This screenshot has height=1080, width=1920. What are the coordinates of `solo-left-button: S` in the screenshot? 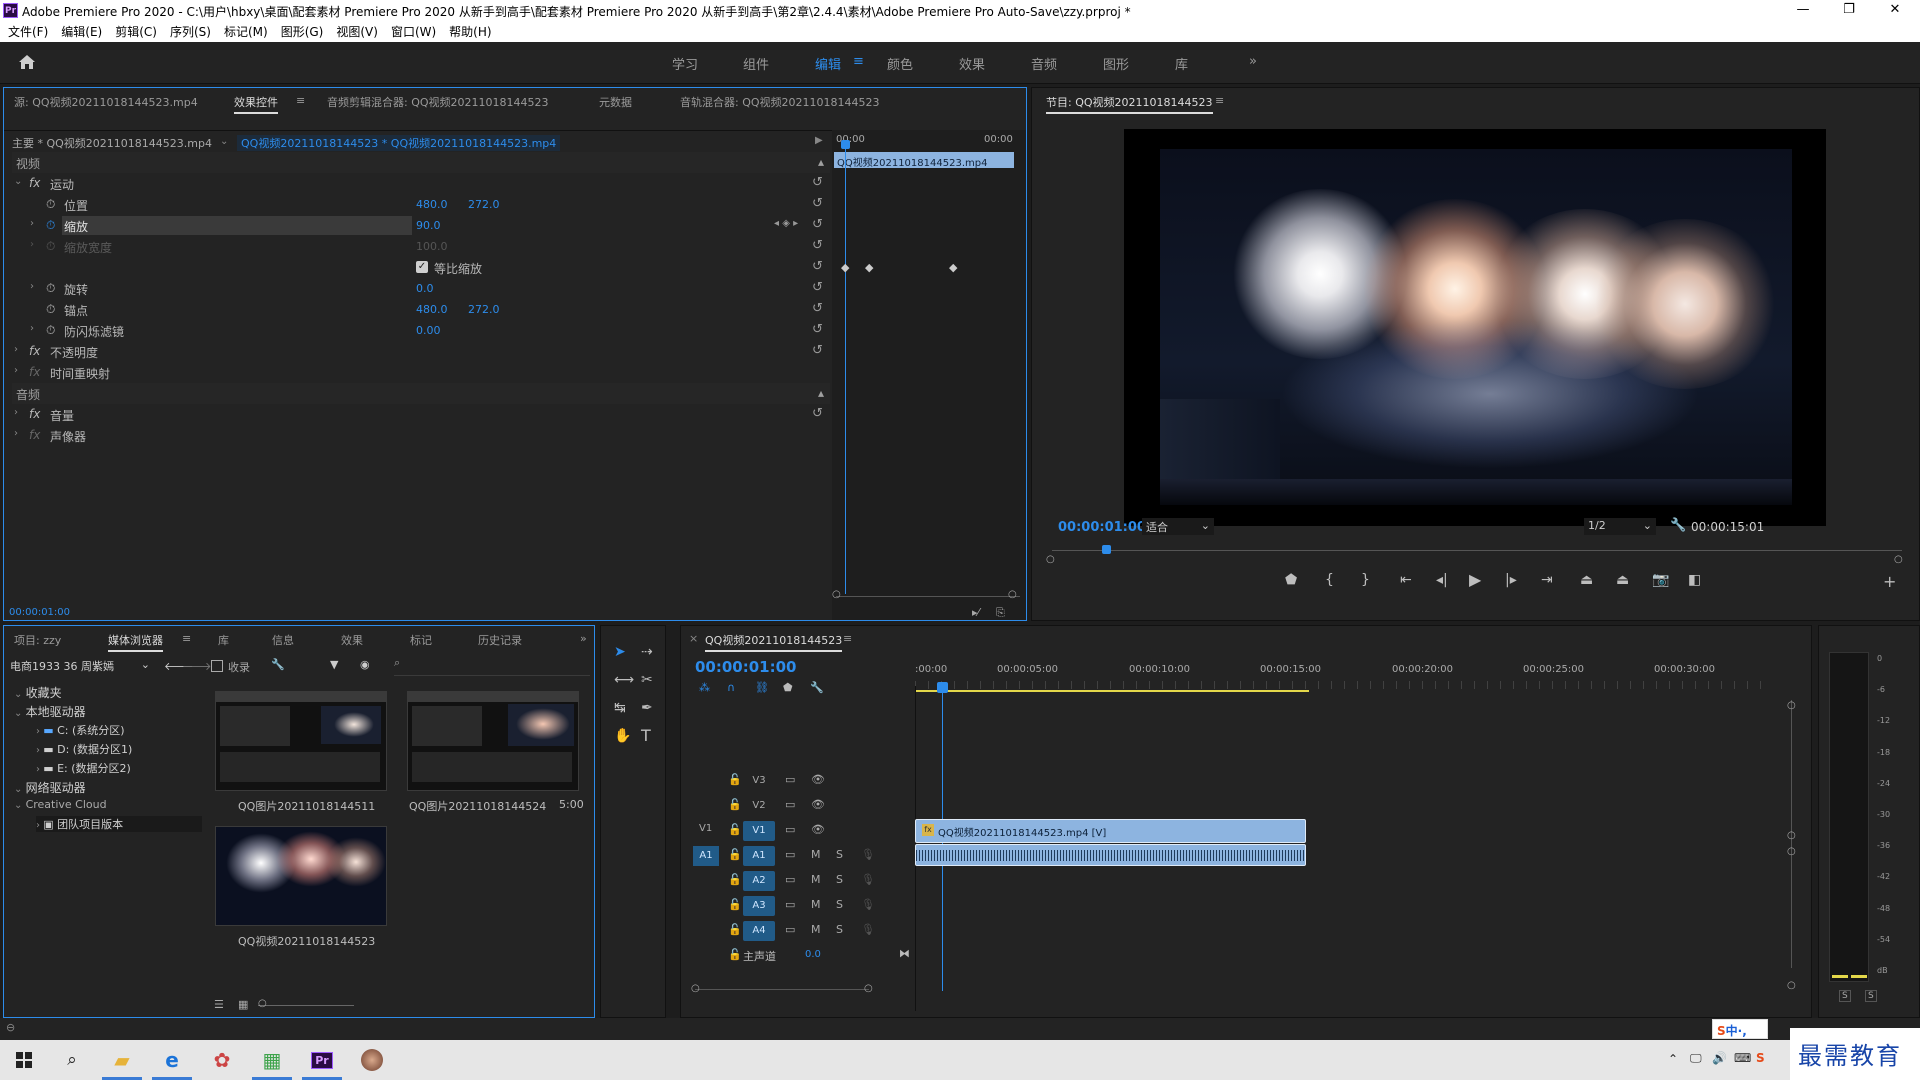 It's located at (1845, 996).